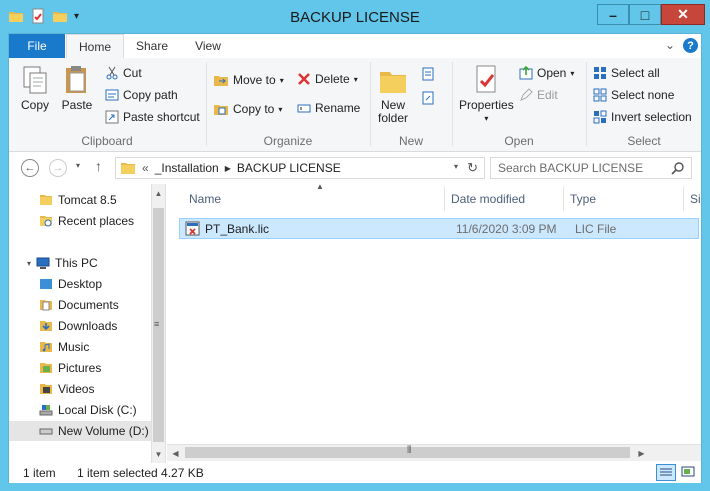 This screenshot has width=710, height=491. What do you see at coordinates (456, 166) in the screenshot?
I see `address-dropdown-icon: ▾` at bounding box center [456, 166].